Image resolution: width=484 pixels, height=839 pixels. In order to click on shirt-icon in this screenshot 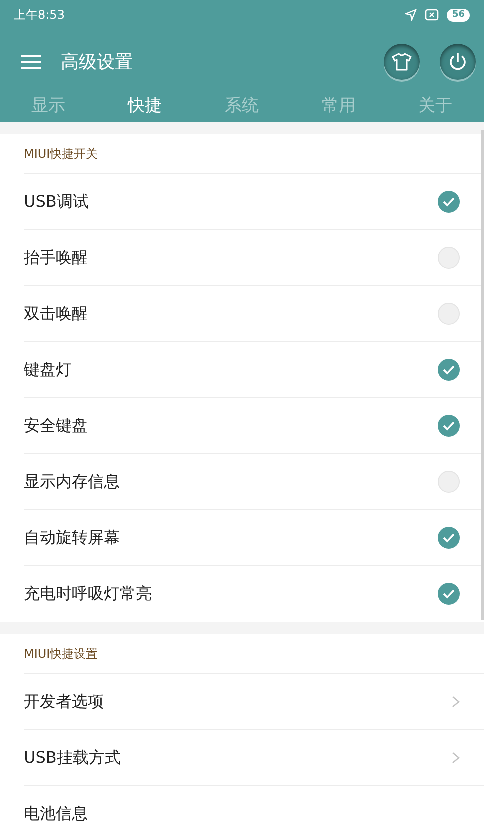, I will do `click(402, 62)`.